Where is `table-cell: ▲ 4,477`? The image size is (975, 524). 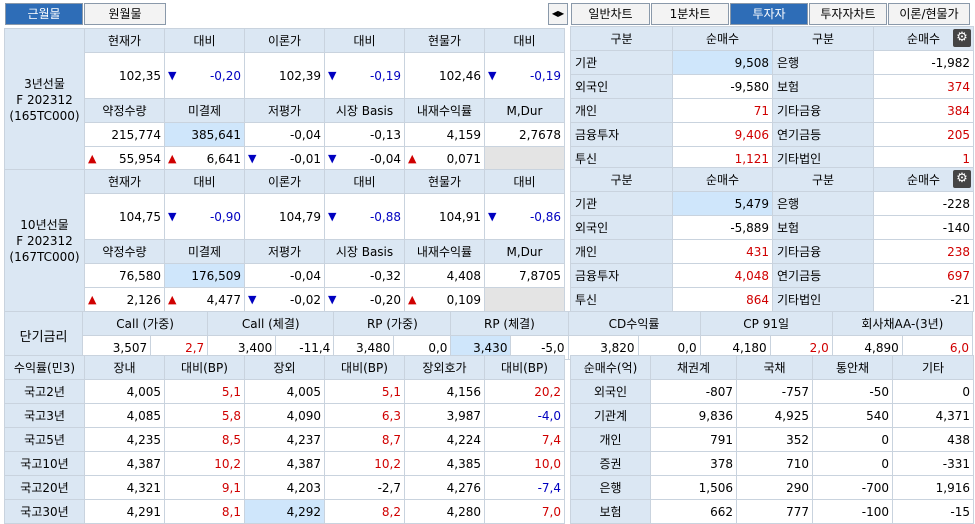
table-cell: ▲ 4,477 is located at coordinates (204, 299).